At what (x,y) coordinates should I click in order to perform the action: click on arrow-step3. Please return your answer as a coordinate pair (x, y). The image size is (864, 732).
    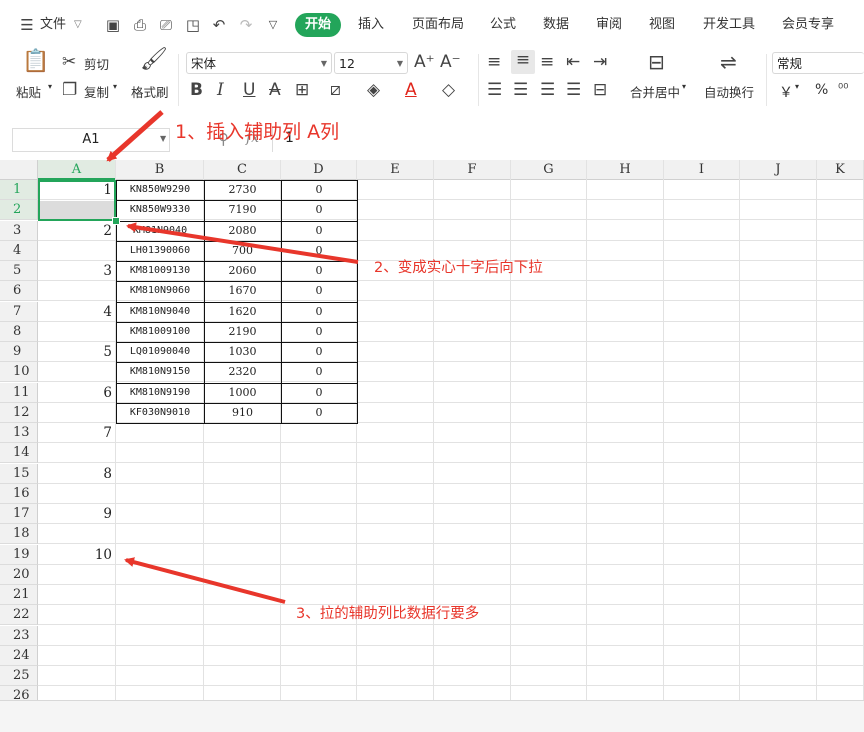
    Looking at the image, I should click on (205, 580).